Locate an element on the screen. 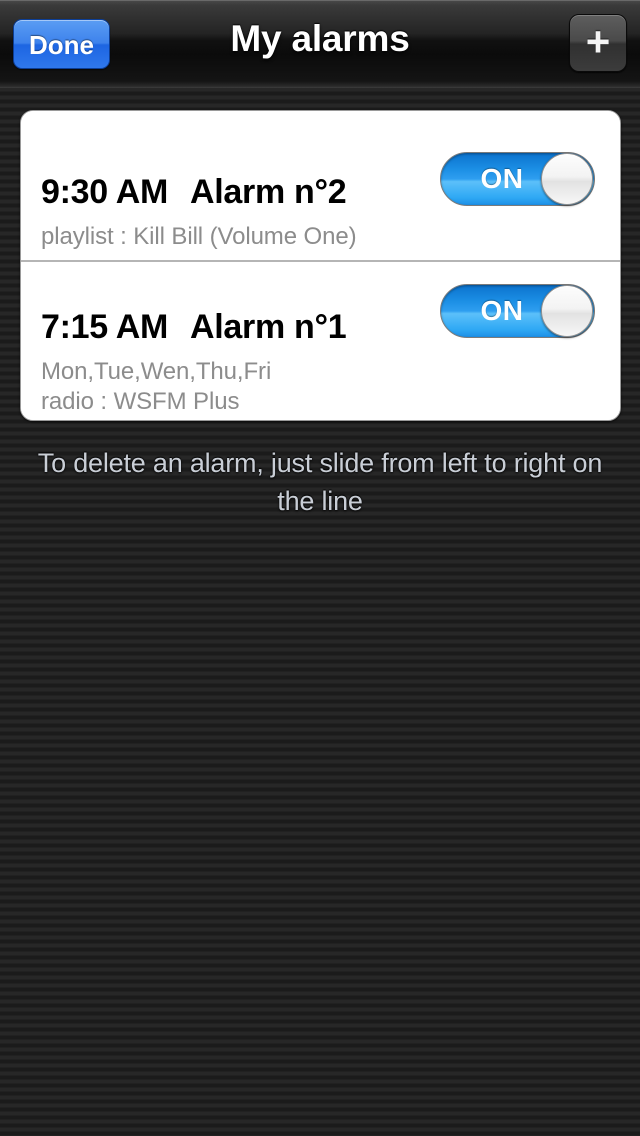  plus-icon: + is located at coordinates (598, 41).